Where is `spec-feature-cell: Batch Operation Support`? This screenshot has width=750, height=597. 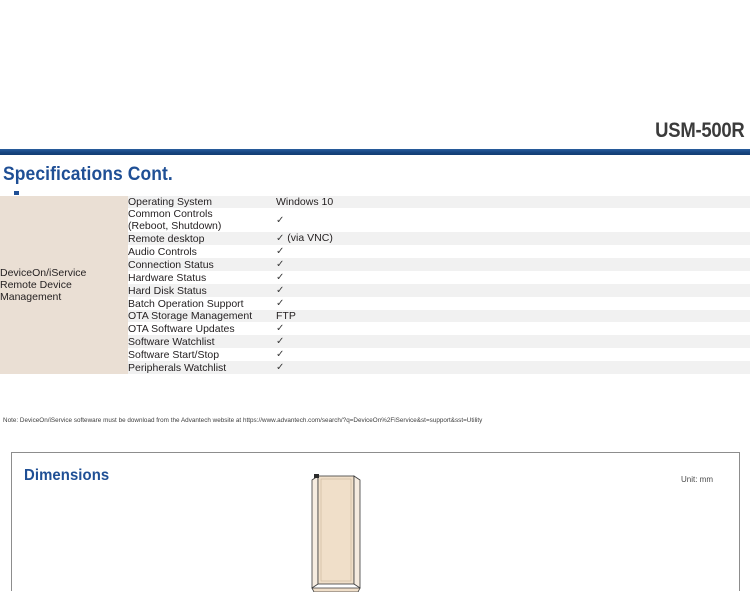 spec-feature-cell: Batch Operation Support is located at coordinates (202, 303).